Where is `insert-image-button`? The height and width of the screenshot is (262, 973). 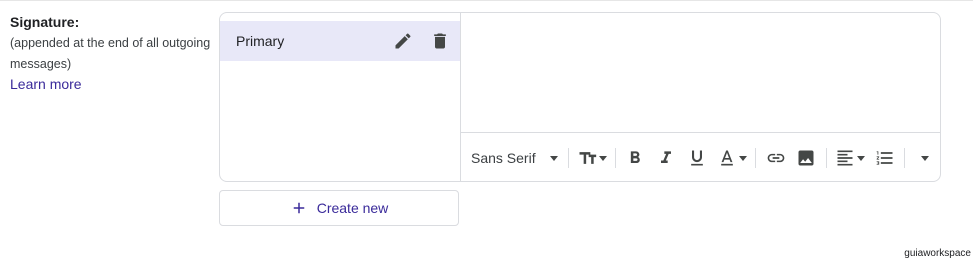 insert-image-button is located at coordinates (806, 158).